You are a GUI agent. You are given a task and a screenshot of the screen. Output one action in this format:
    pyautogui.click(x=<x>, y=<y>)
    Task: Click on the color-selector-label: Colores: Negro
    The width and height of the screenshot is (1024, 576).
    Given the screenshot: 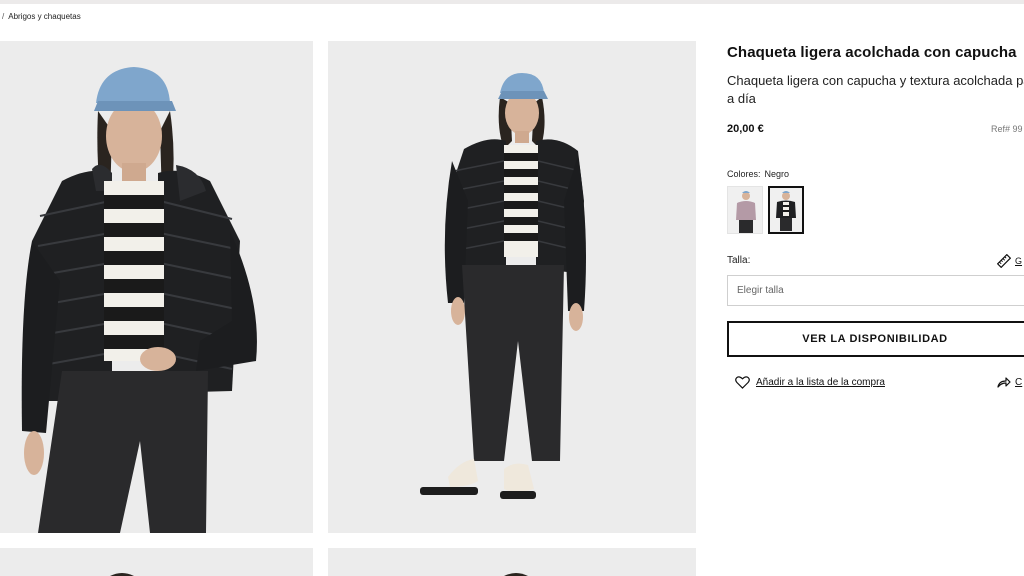 What is the action you would take?
    pyautogui.click(x=758, y=174)
    